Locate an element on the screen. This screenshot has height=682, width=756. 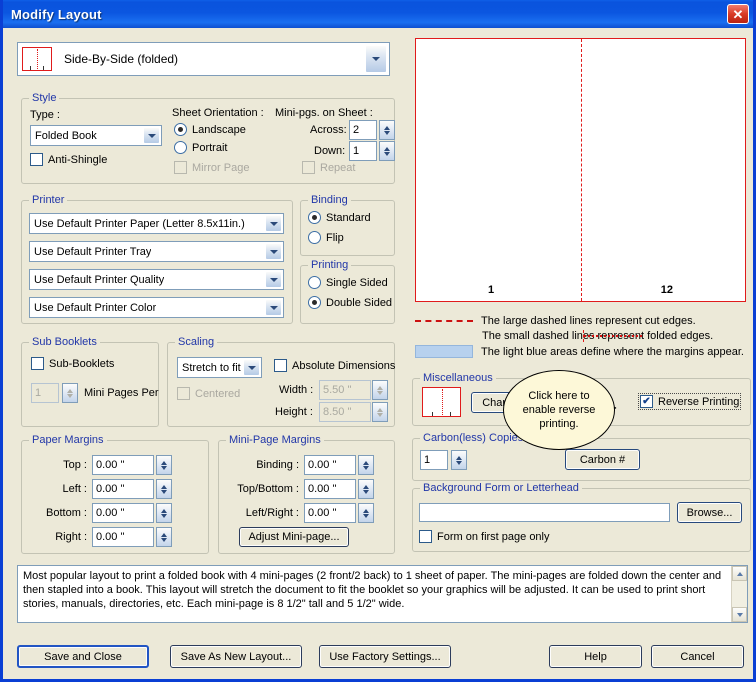
down-label: Down: is located at coordinates (330, 151).